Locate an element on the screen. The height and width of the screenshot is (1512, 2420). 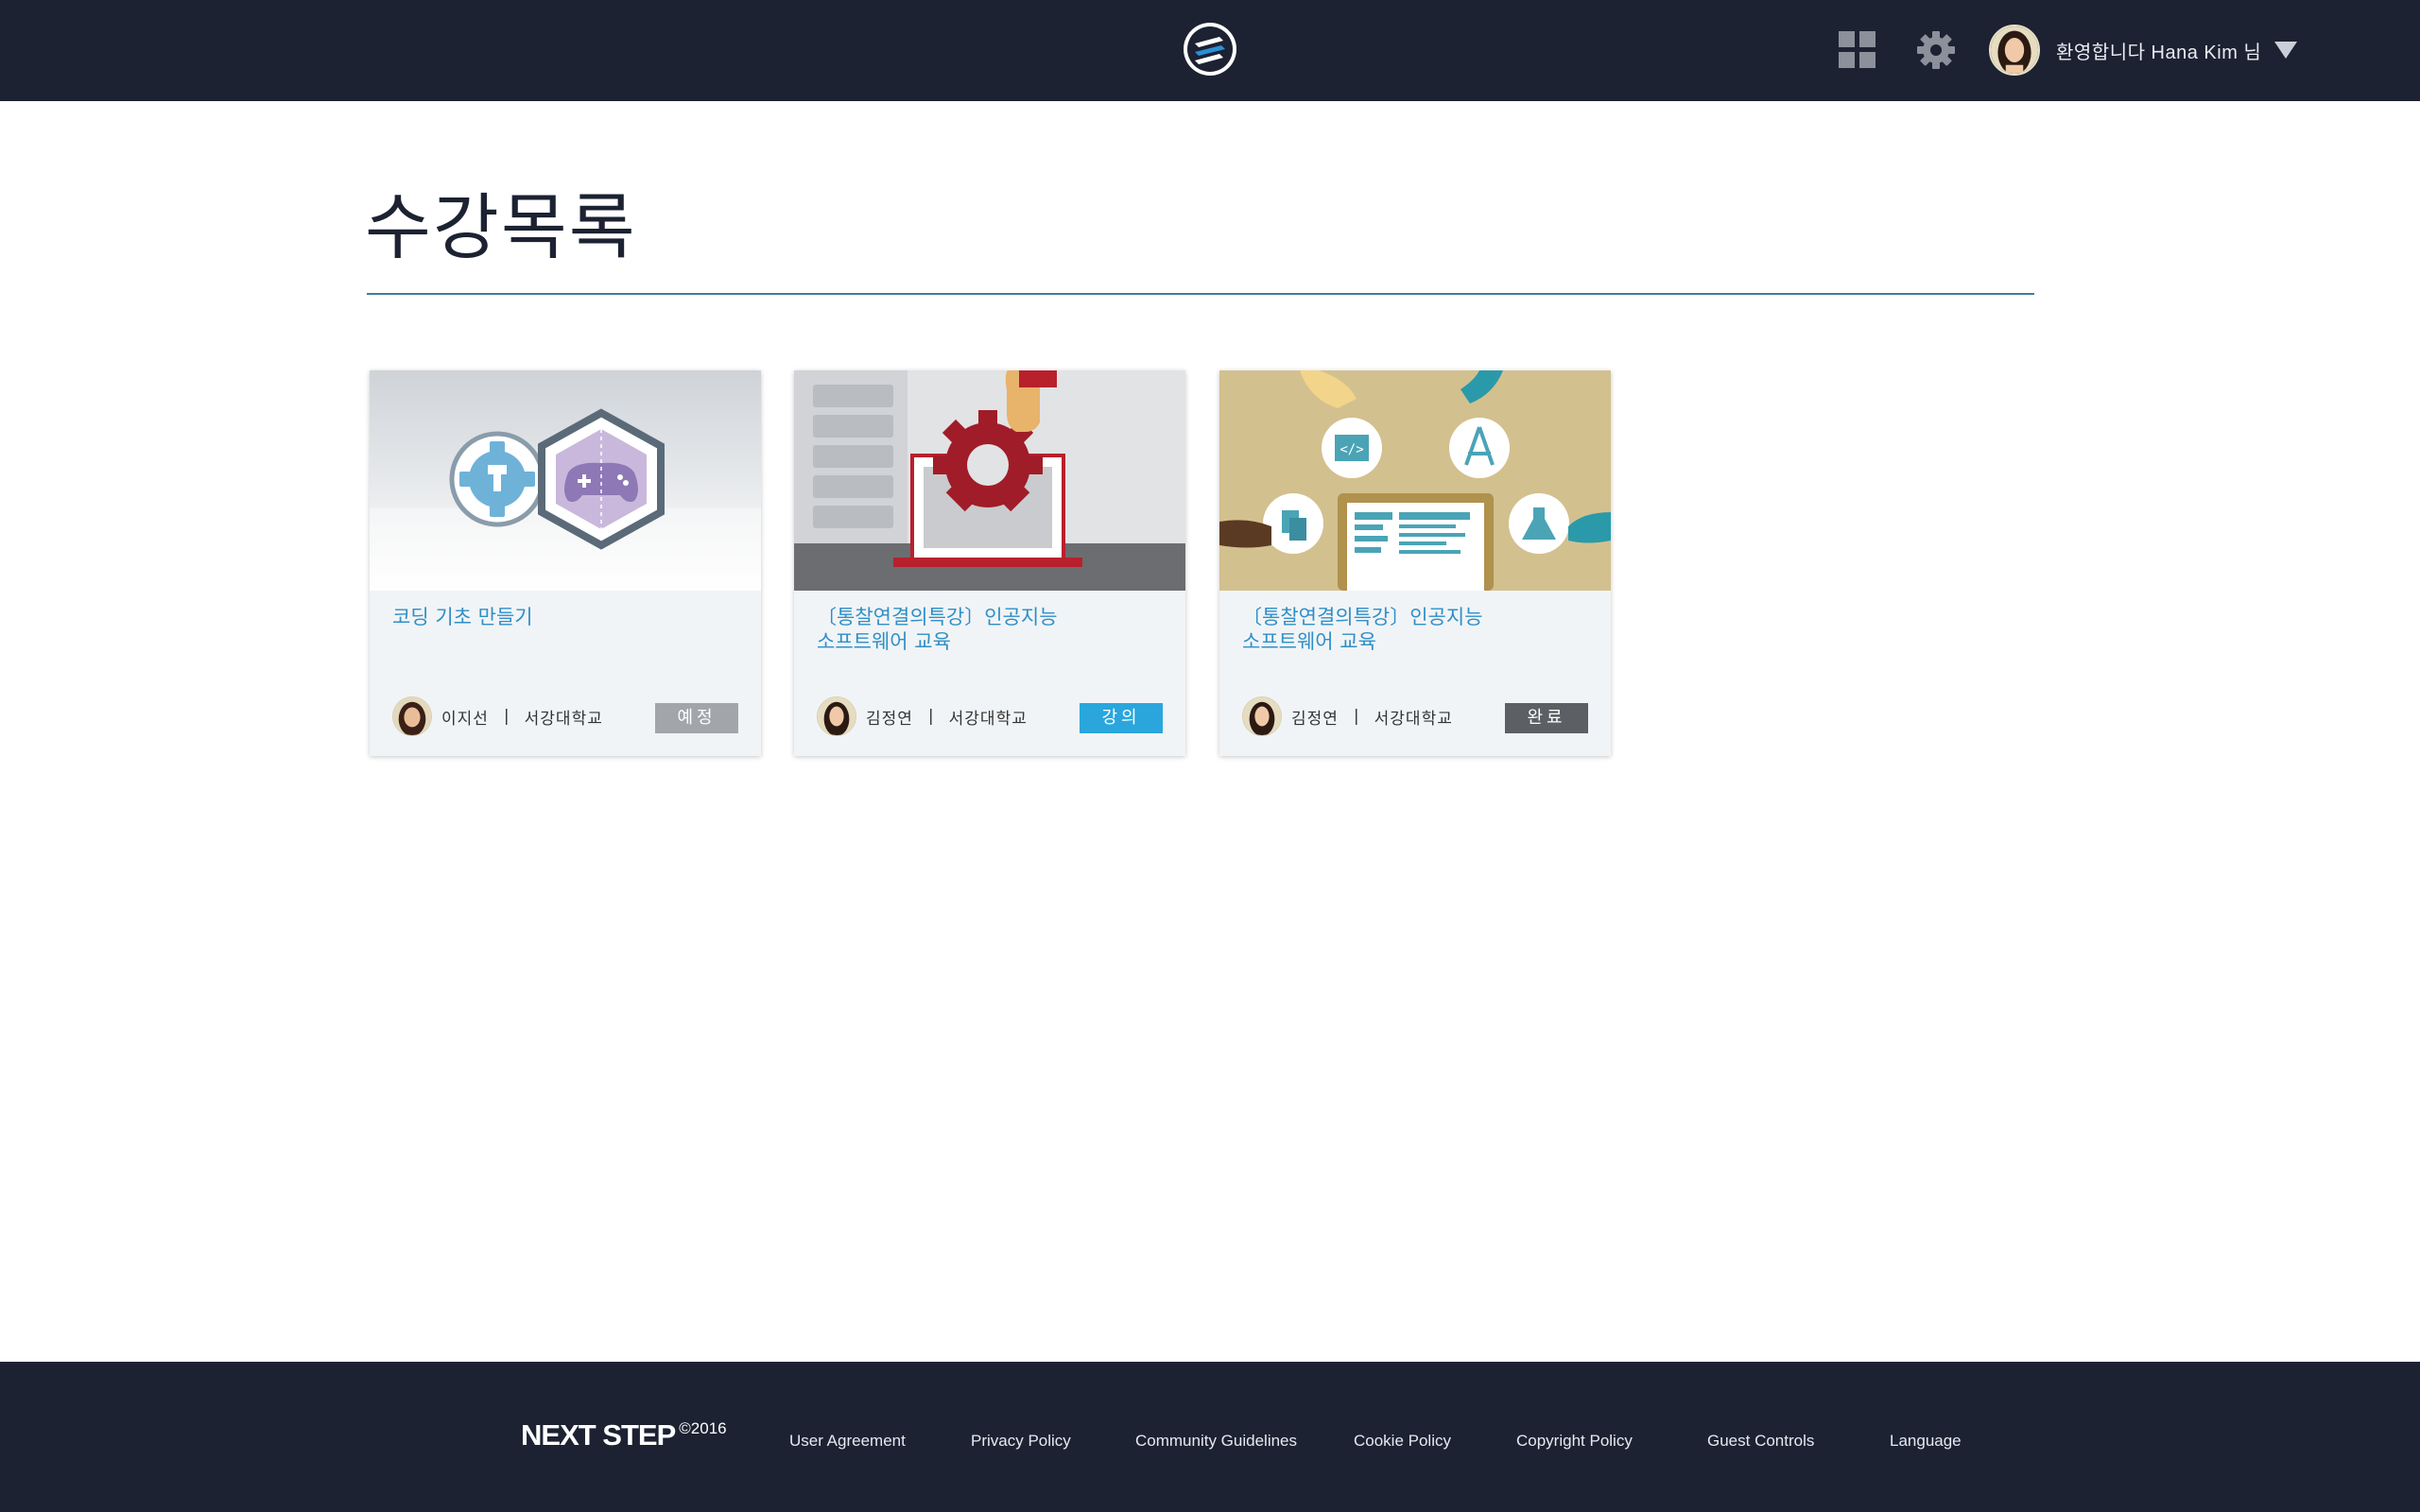
page-title: 수강목록 is located at coordinates (501, 227).